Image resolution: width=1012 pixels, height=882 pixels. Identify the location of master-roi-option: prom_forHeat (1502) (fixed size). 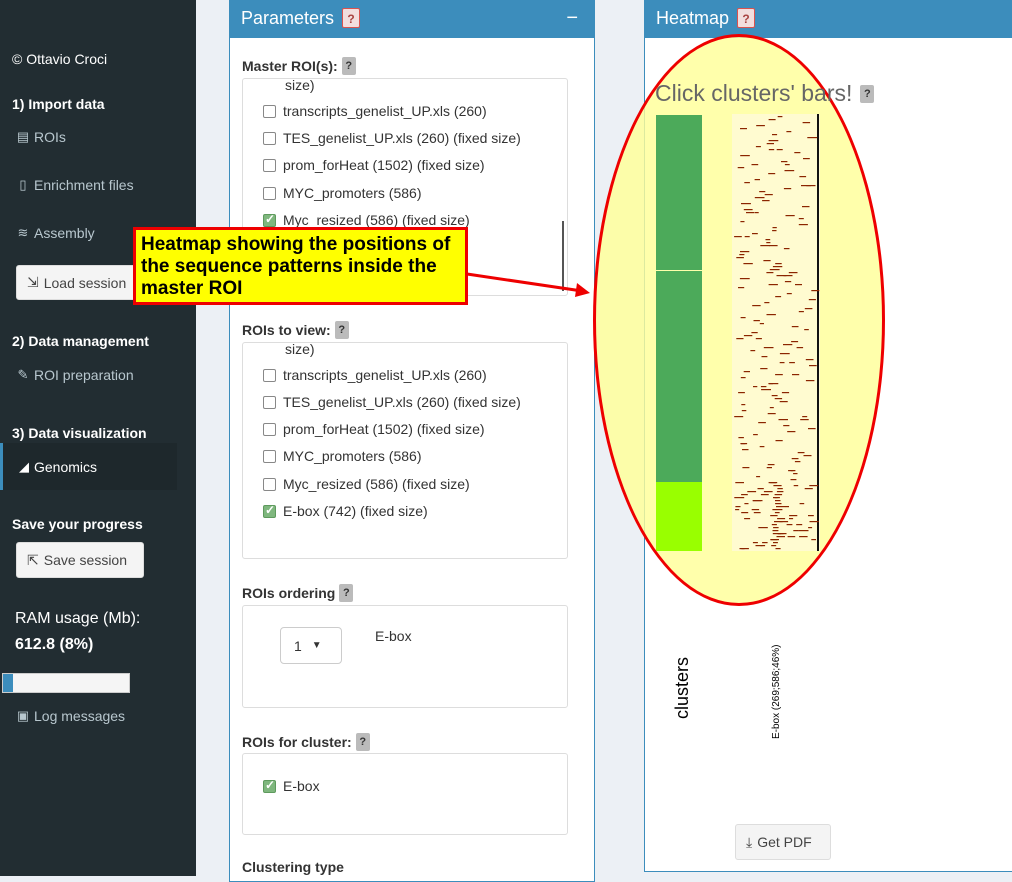
(374, 165).